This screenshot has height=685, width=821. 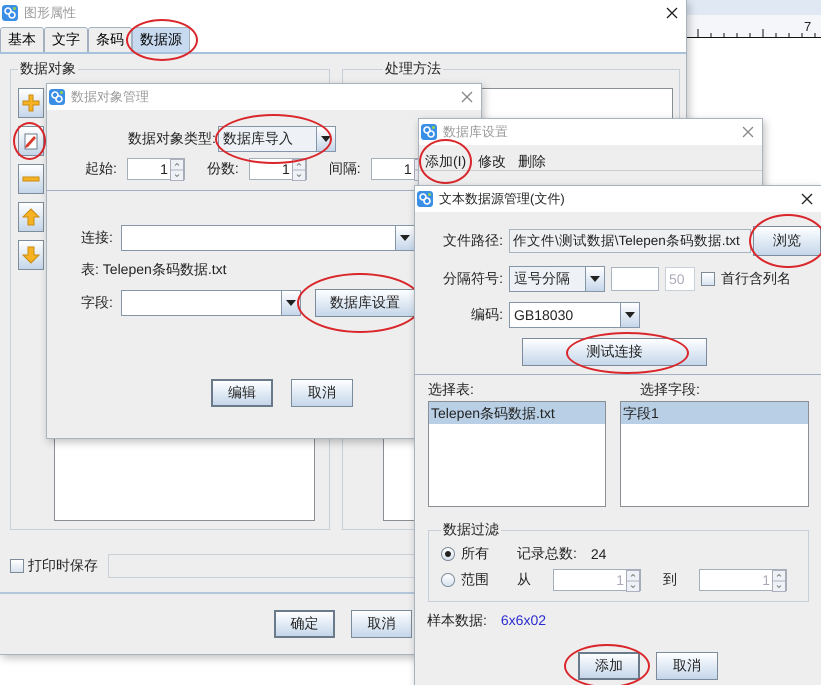 What do you see at coordinates (486, 315) in the screenshot?
I see `field-label: 编码:` at bounding box center [486, 315].